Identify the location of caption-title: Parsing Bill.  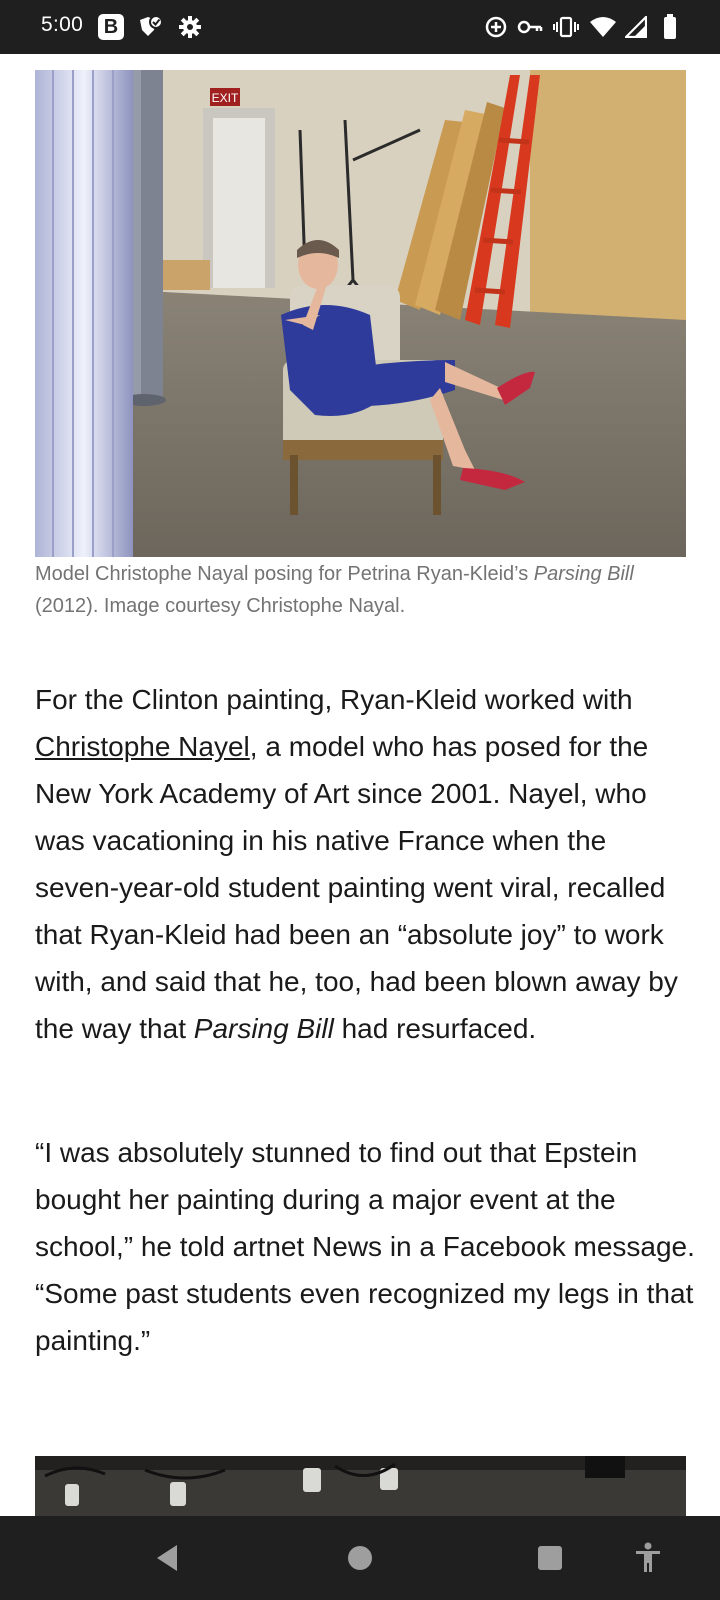
(583, 574).